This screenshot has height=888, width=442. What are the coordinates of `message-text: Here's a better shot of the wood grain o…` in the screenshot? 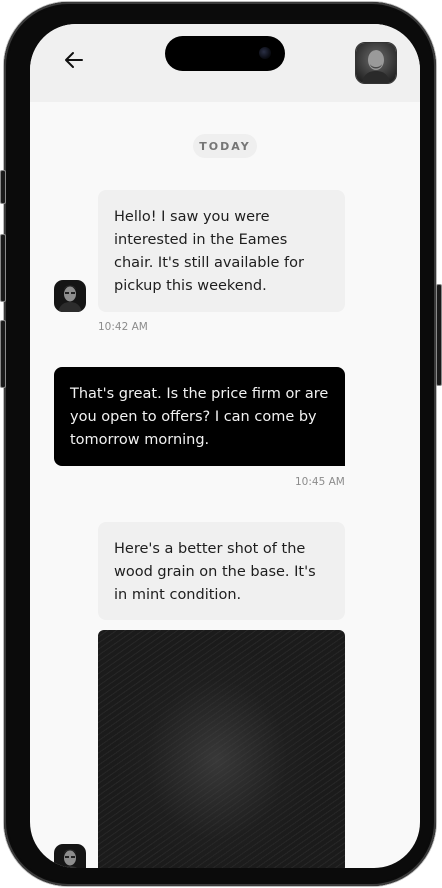 It's located at (215, 572).